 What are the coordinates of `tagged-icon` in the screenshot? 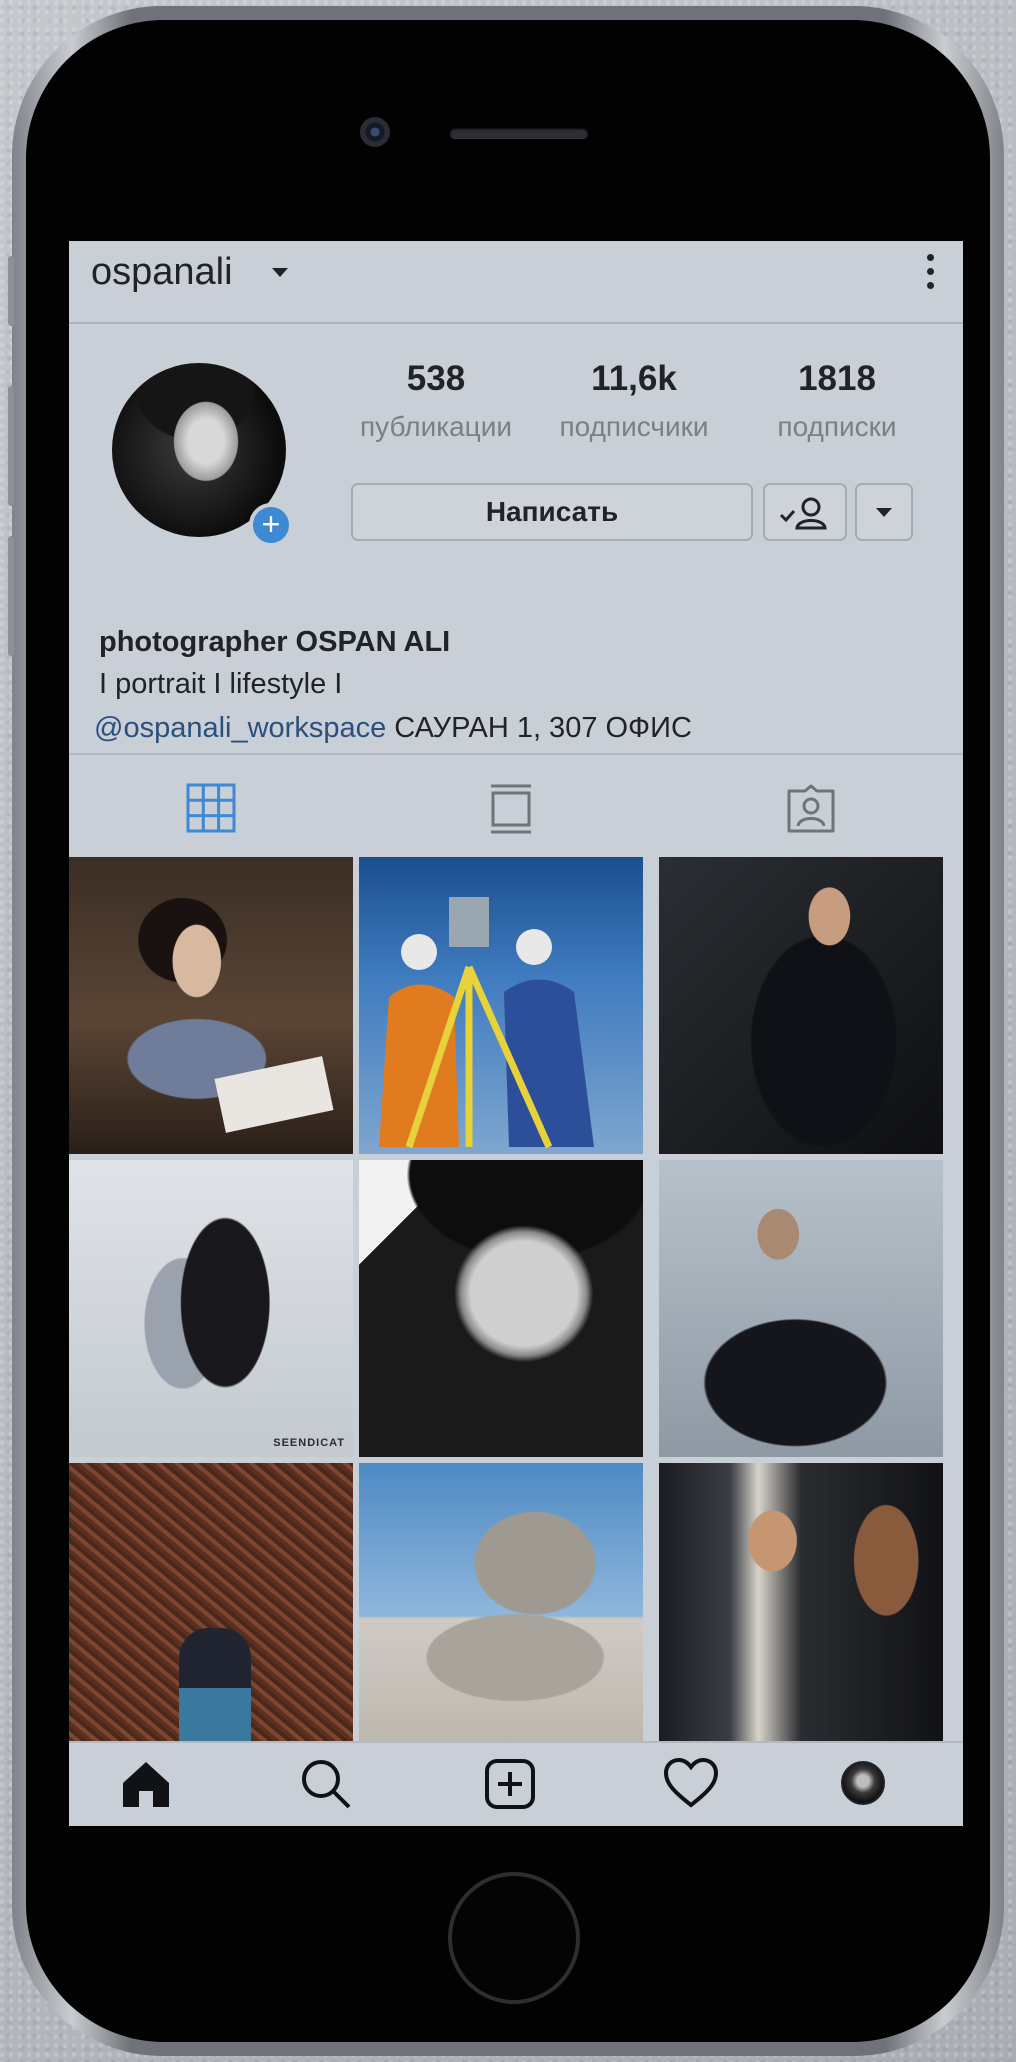 It's located at (811, 808).